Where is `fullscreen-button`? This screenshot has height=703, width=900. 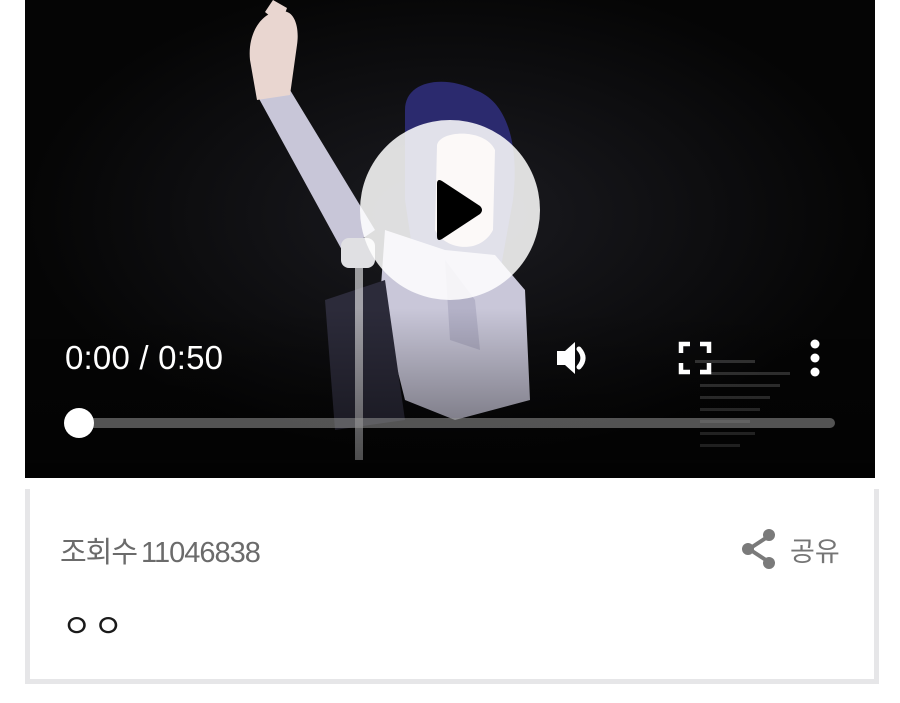 fullscreen-button is located at coordinates (695, 358).